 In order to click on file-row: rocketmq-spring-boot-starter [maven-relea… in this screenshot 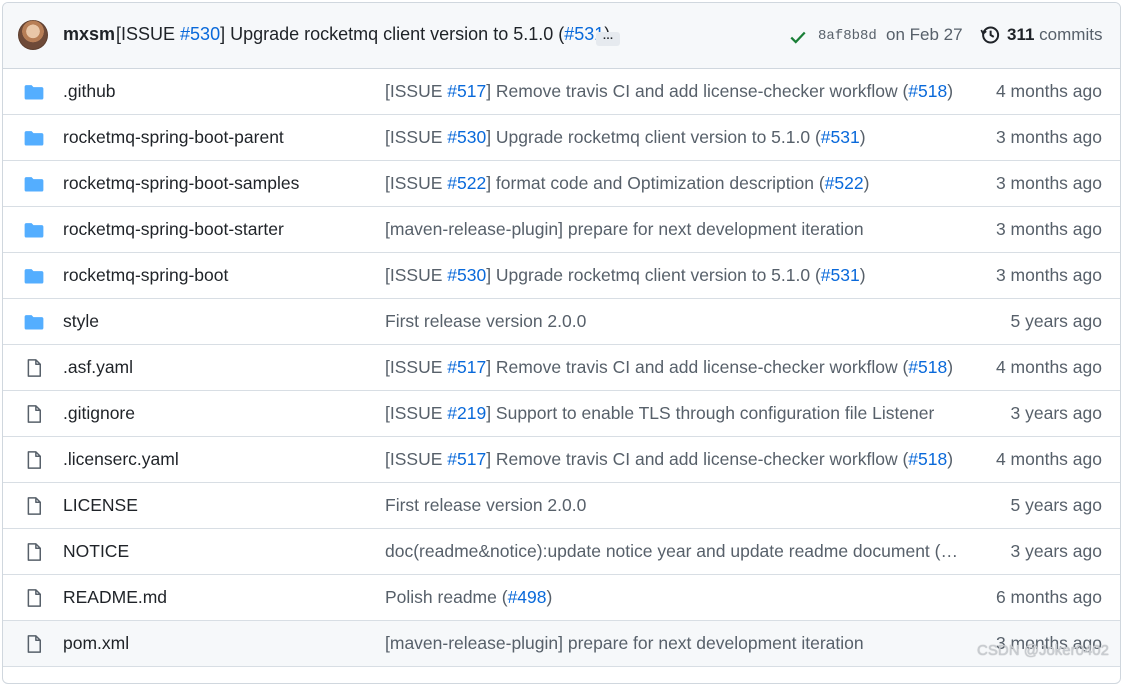, I will do `click(561, 230)`.